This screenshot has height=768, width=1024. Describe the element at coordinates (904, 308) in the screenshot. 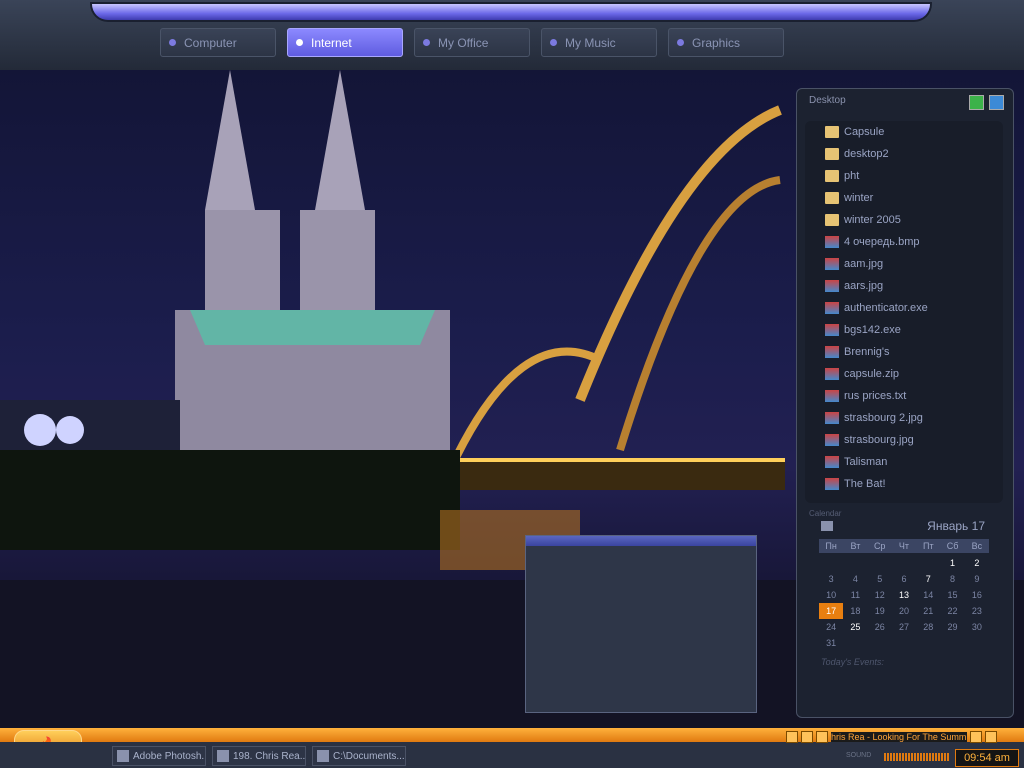

I see `file-item: authenticator.exe` at that location.